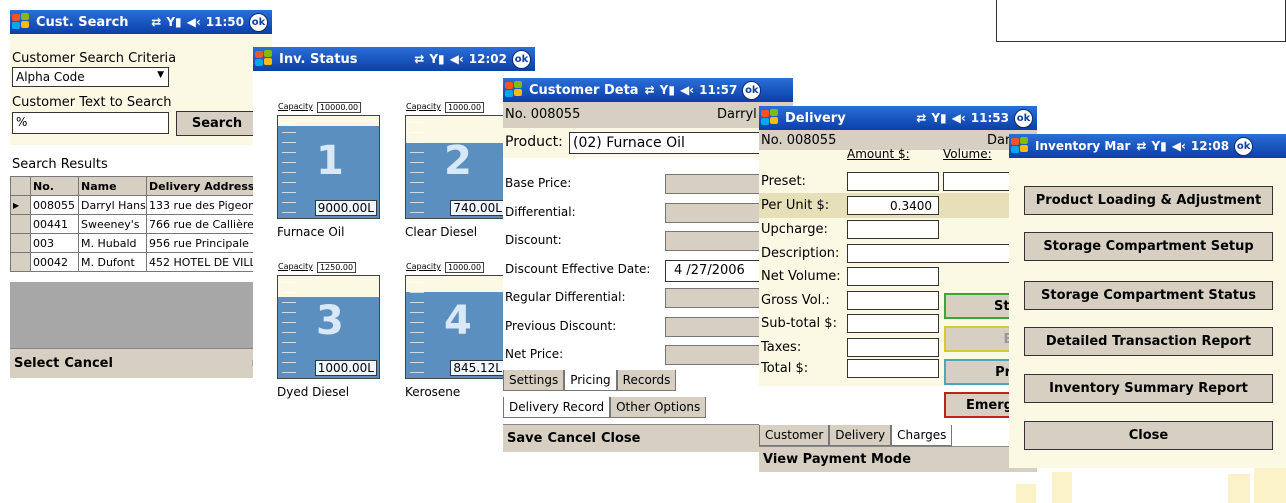 The width and height of the screenshot is (1286, 503). I want to click on clock: 11:53, so click(989, 118).